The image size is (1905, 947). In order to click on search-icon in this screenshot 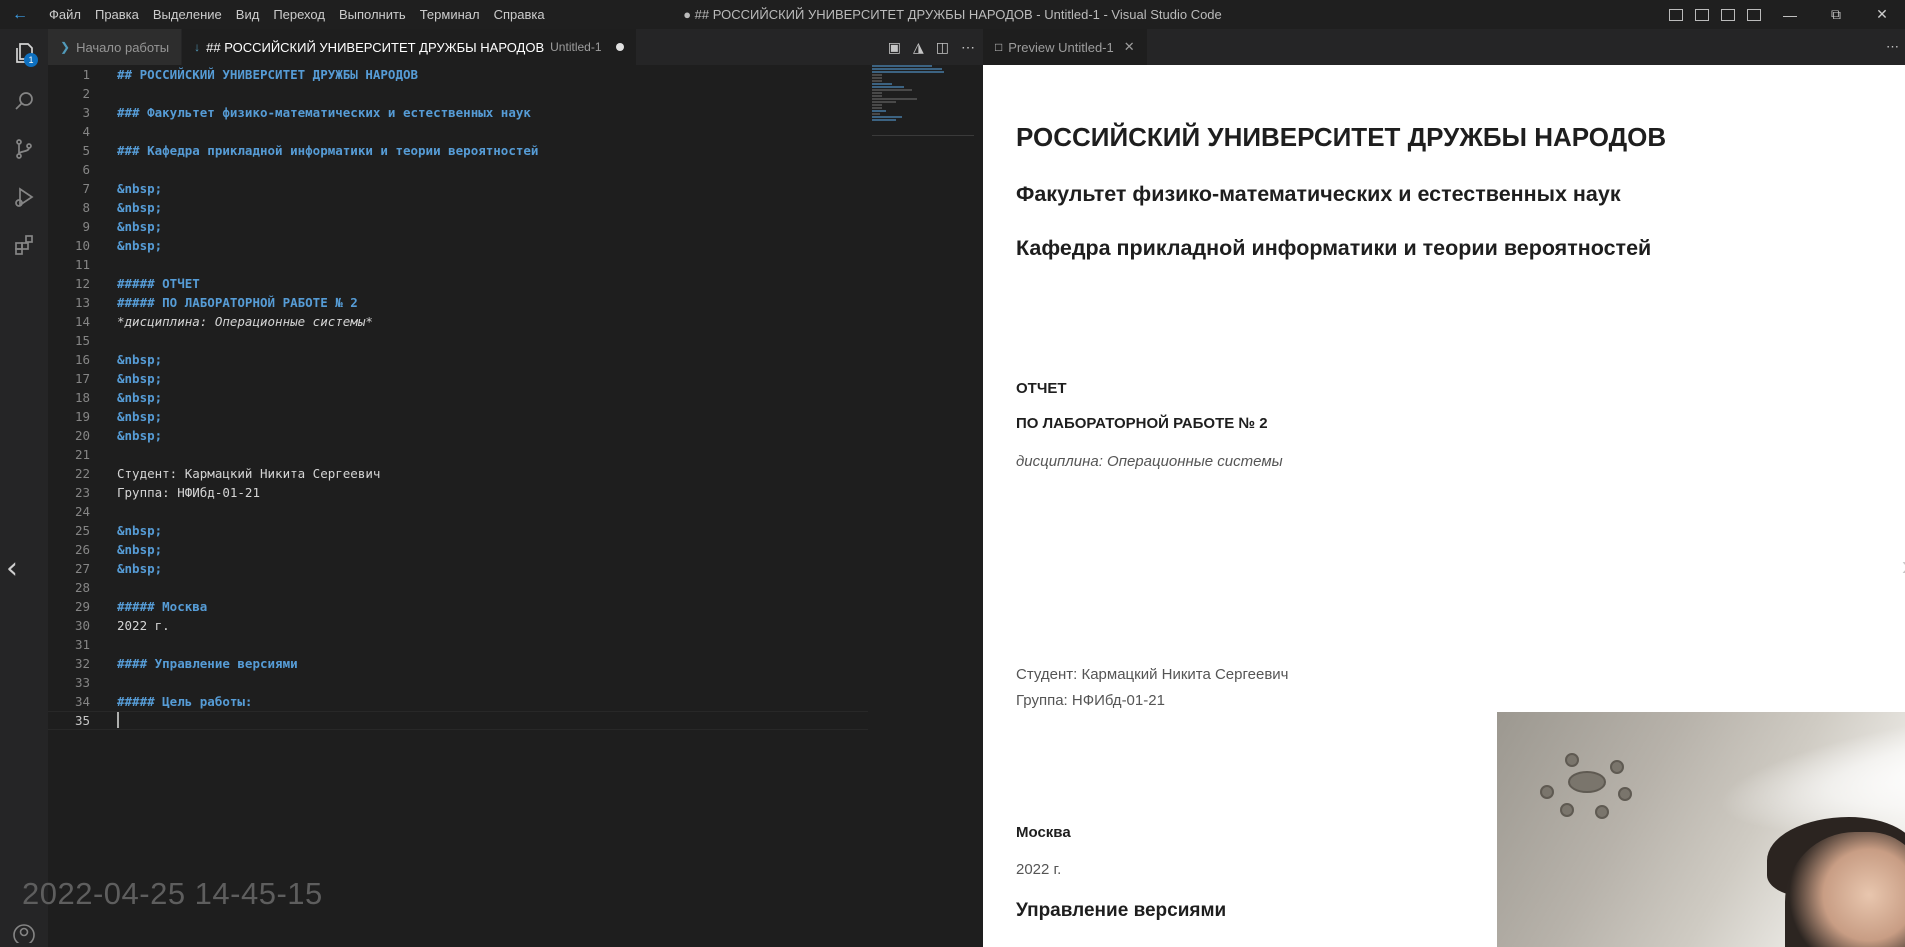, I will do `click(24, 101)`.